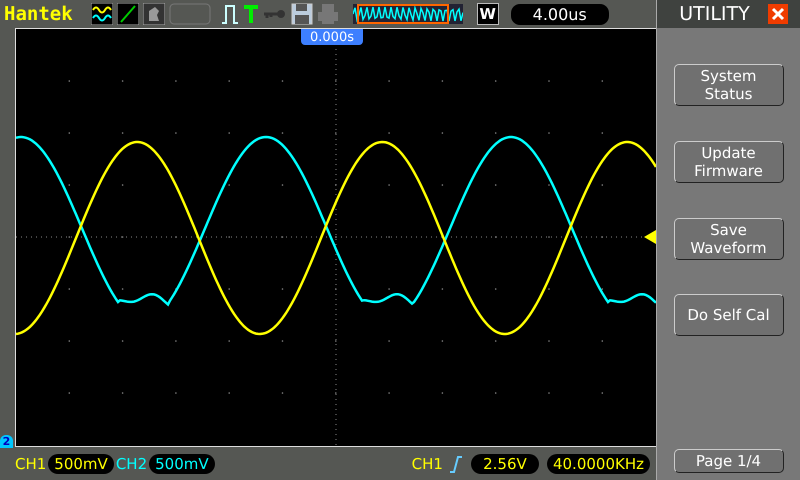  Describe the element at coordinates (714, 14) in the screenshot. I see `menu-title: UTILITY` at that location.